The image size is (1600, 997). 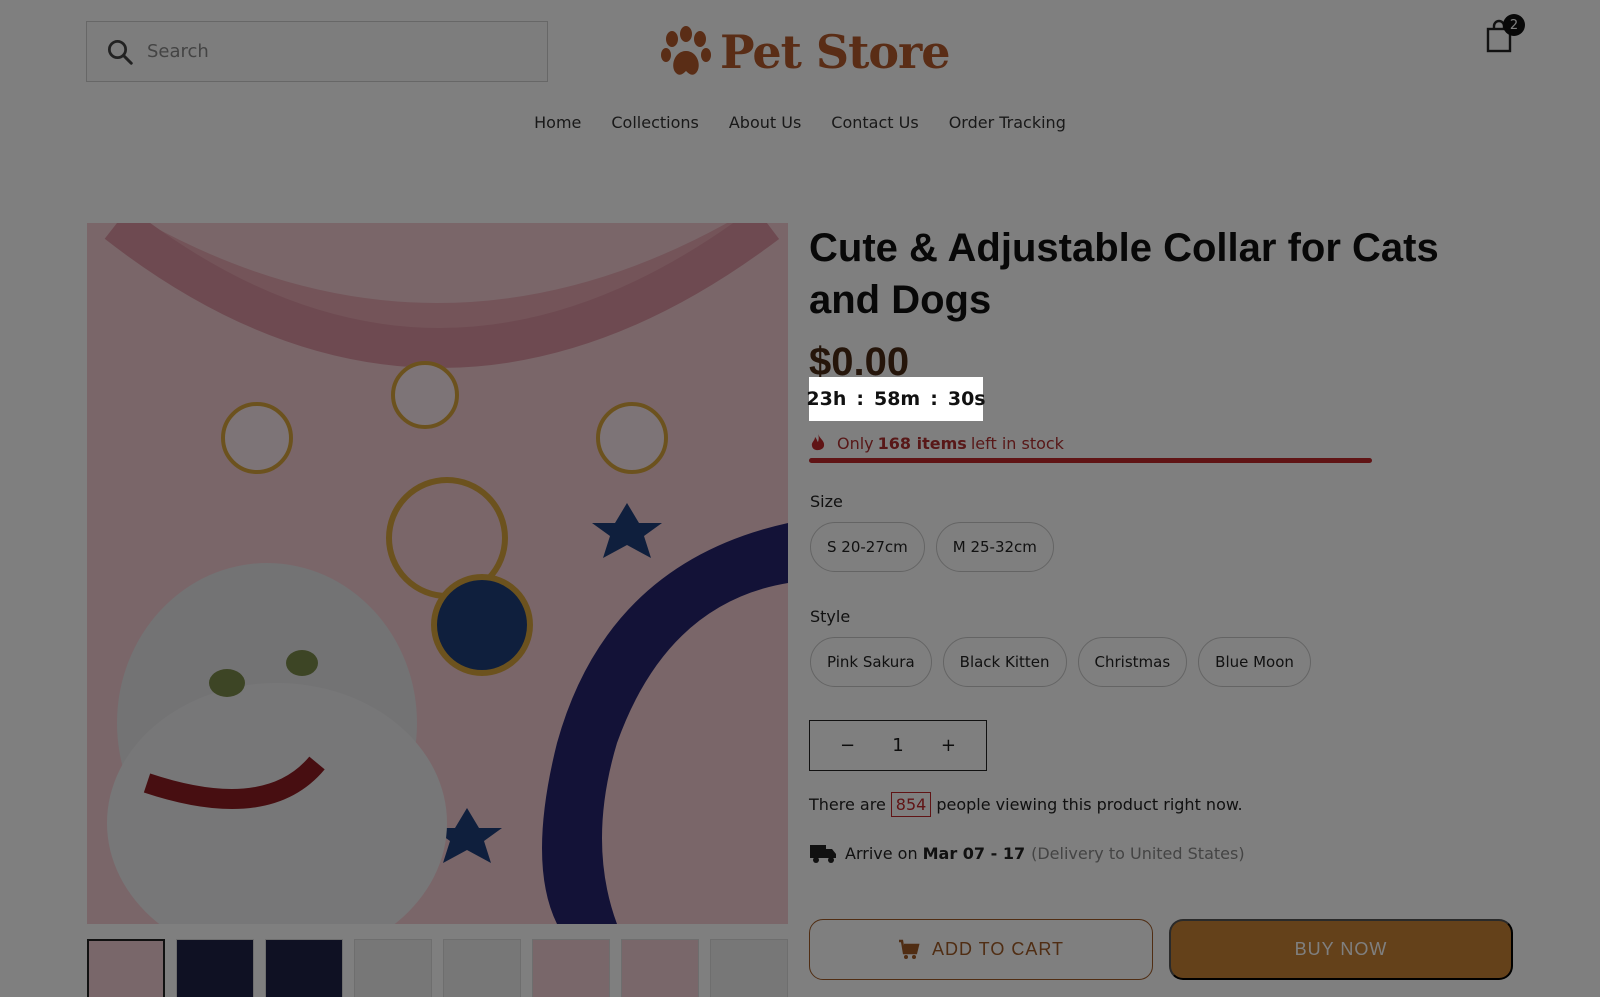 What do you see at coordinates (437, 968) in the screenshot?
I see `thumbnail-strip` at bounding box center [437, 968].